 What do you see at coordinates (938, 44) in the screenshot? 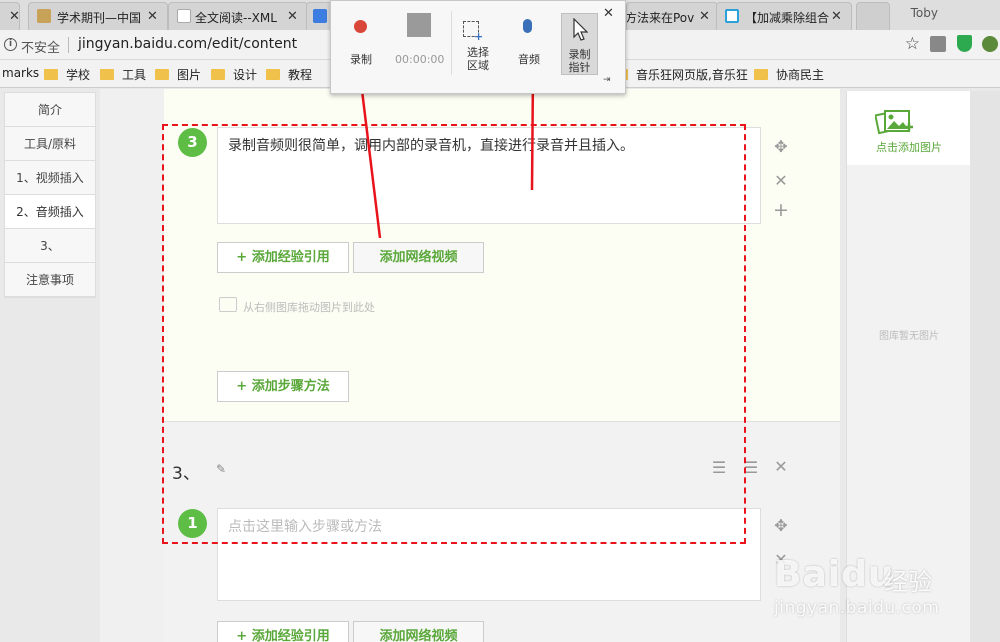
I see `download-icon` at bounding box center [938, 44].